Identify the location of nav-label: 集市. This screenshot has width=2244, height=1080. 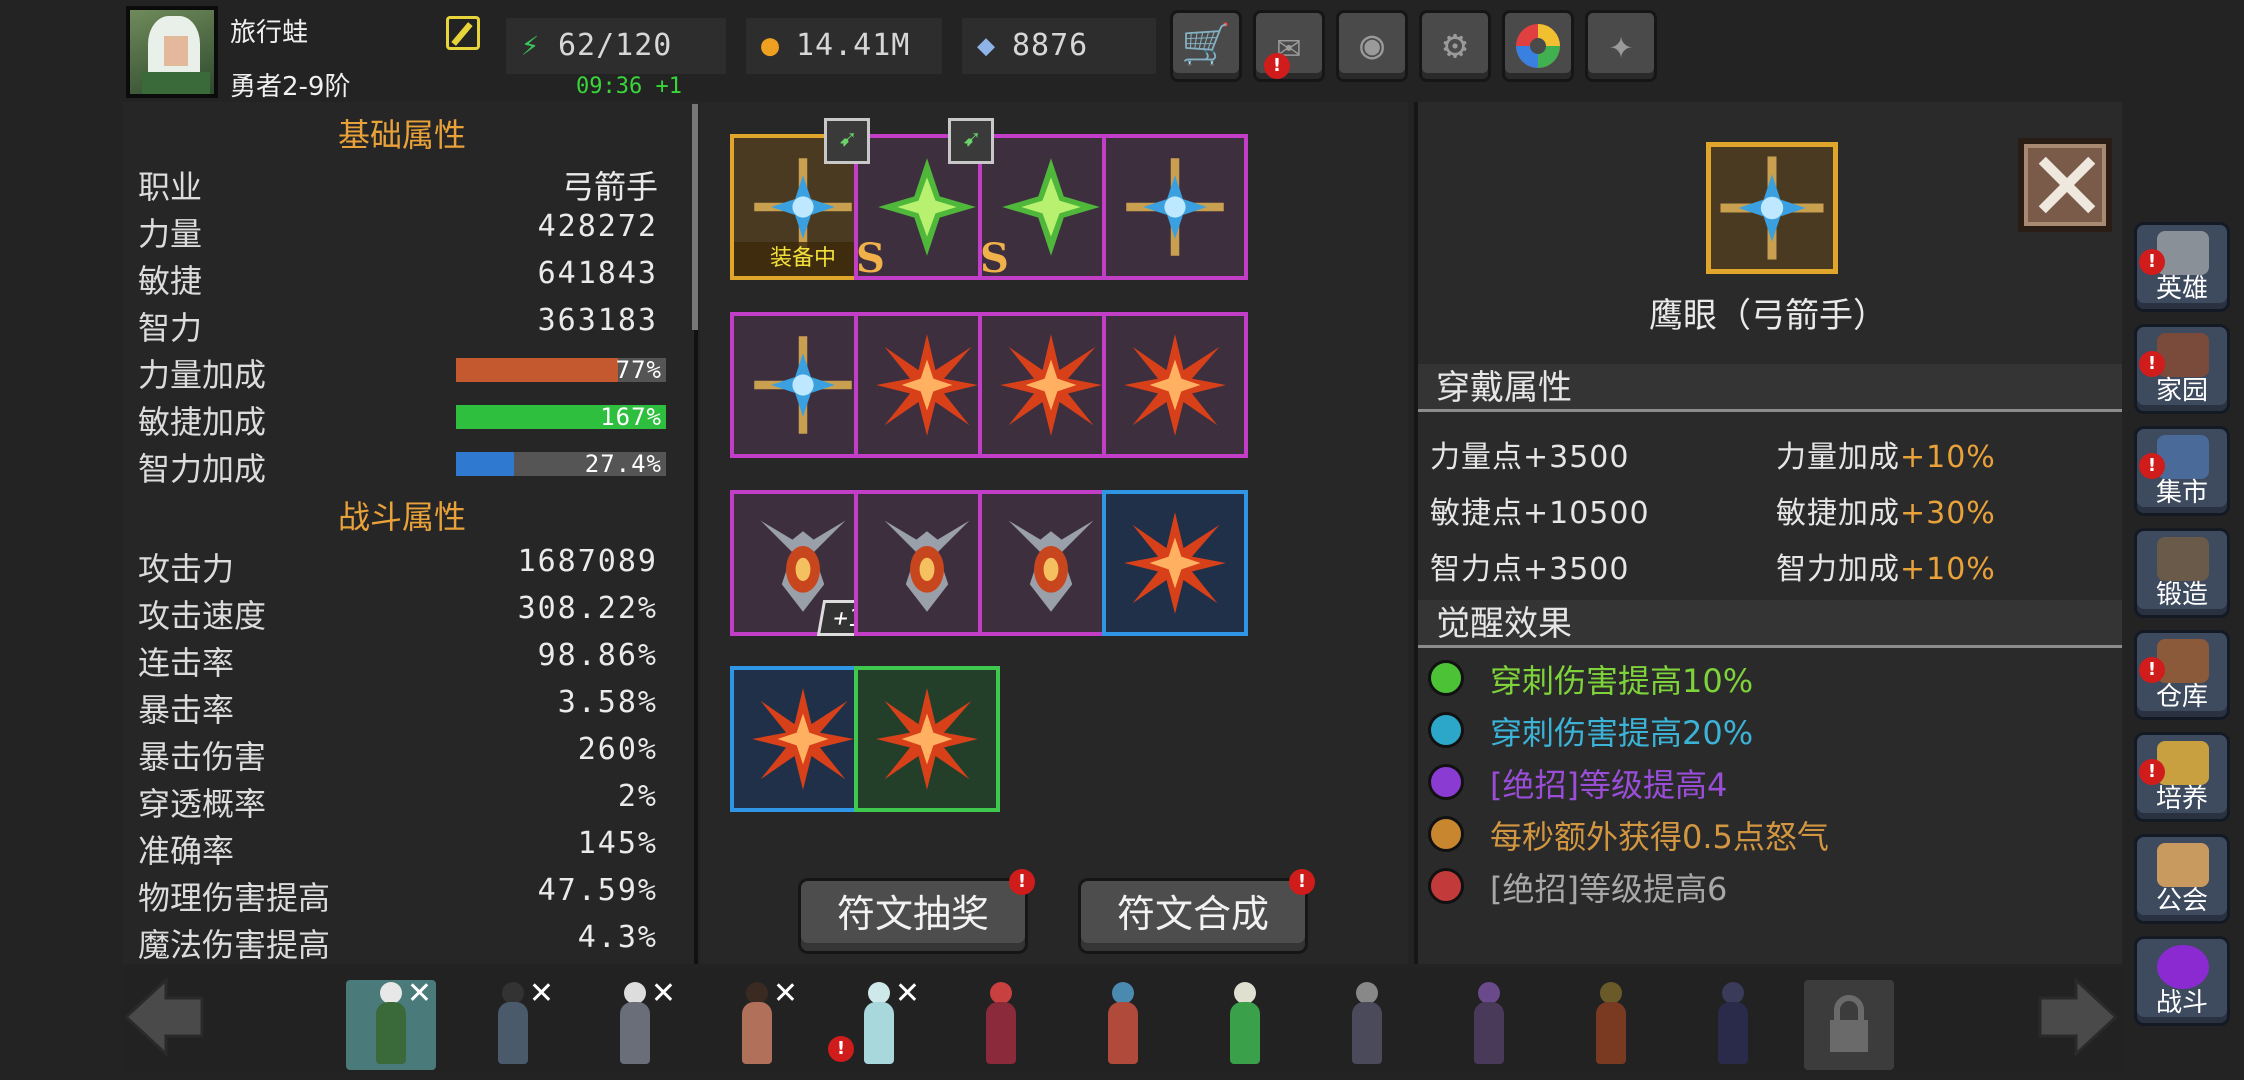
(2181, 493).